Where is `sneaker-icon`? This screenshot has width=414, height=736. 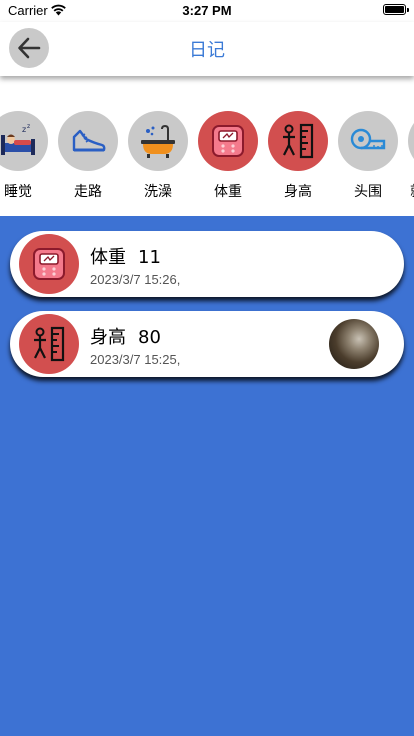
sneaker-icon is located at coordinates (89, 140).